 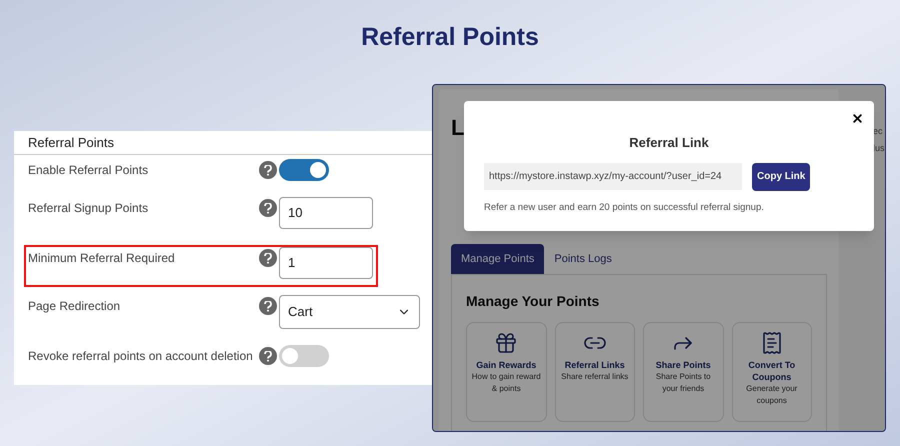 What do you see at coordinates (683, 383) in the screenshot?
I see `card-subtitle: Share Points to your friends` at bounding box center [683, 383].